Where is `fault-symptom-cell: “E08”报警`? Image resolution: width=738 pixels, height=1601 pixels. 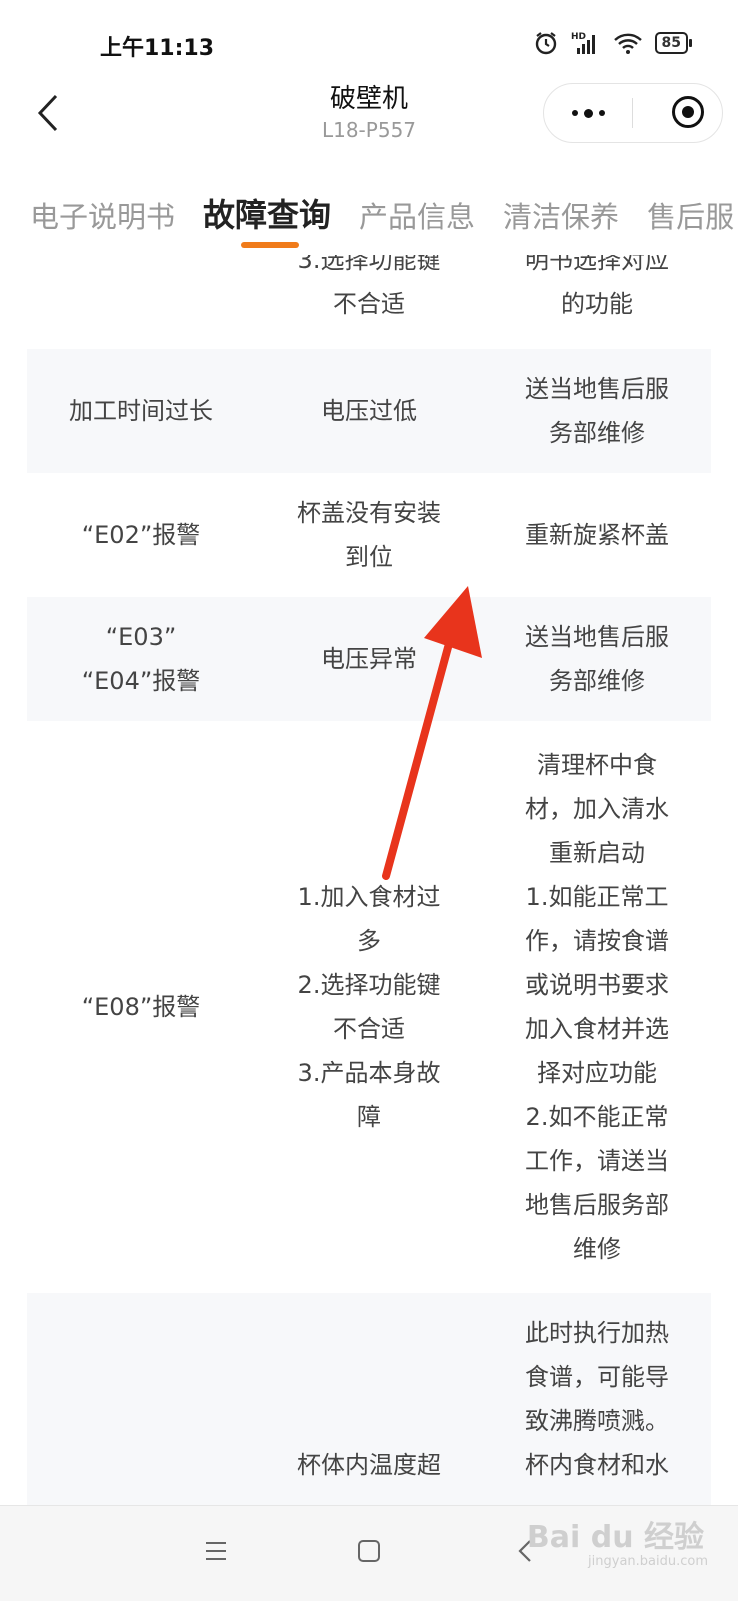 fault-symptom-cell: “E08”报警 is located at coordinates (141, 1007).